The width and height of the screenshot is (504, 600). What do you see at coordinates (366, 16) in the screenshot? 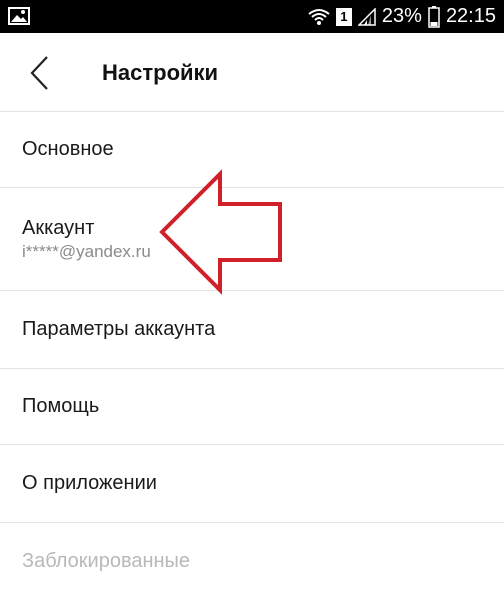
I see `cellular-signal-icon` at bounding box center [366, 16].